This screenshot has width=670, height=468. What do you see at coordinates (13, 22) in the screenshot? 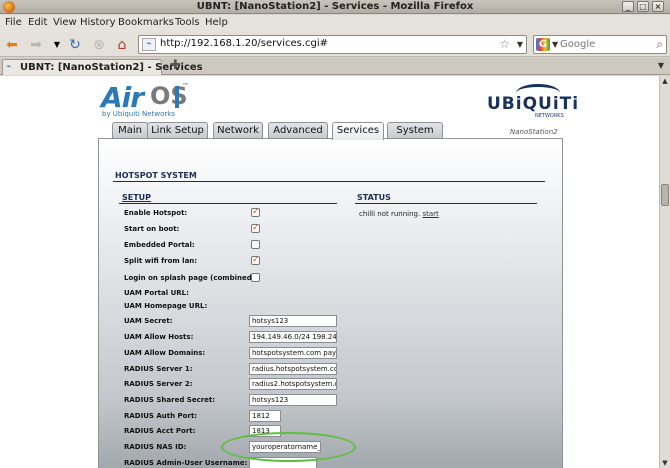
I see `menu-file: File` at bounding box center [13, 22].